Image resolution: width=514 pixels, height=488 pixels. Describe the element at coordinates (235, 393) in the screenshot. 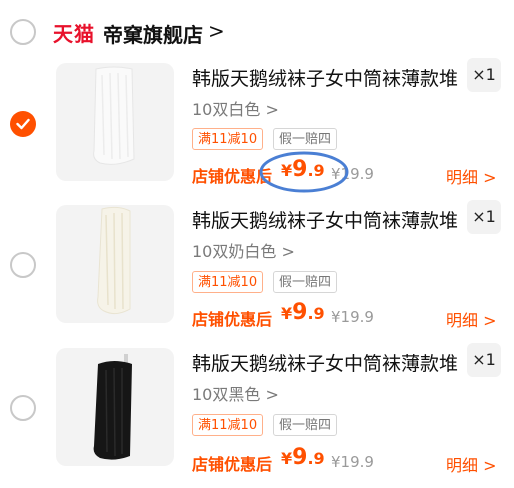

I see `sku-selector: 10双黑色 >` at that location.